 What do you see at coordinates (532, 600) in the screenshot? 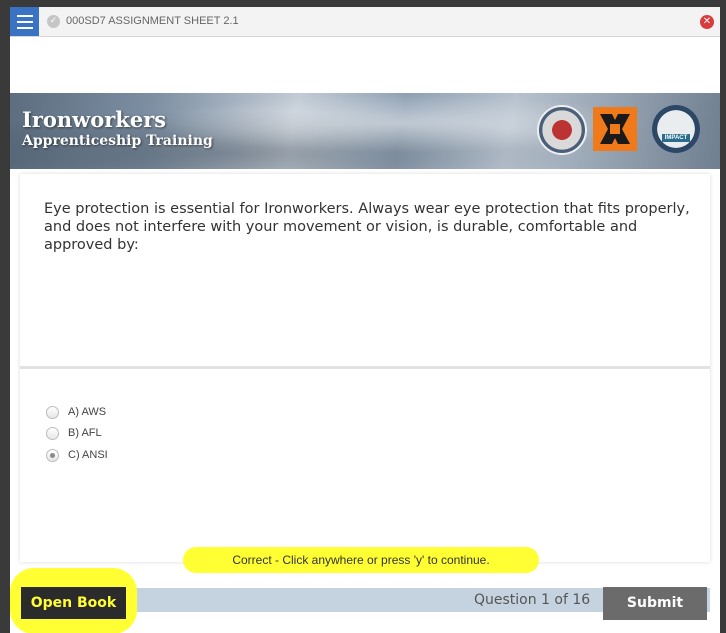
I see `question-counter: Question 1 of 16` at bounding box center [532, 600].